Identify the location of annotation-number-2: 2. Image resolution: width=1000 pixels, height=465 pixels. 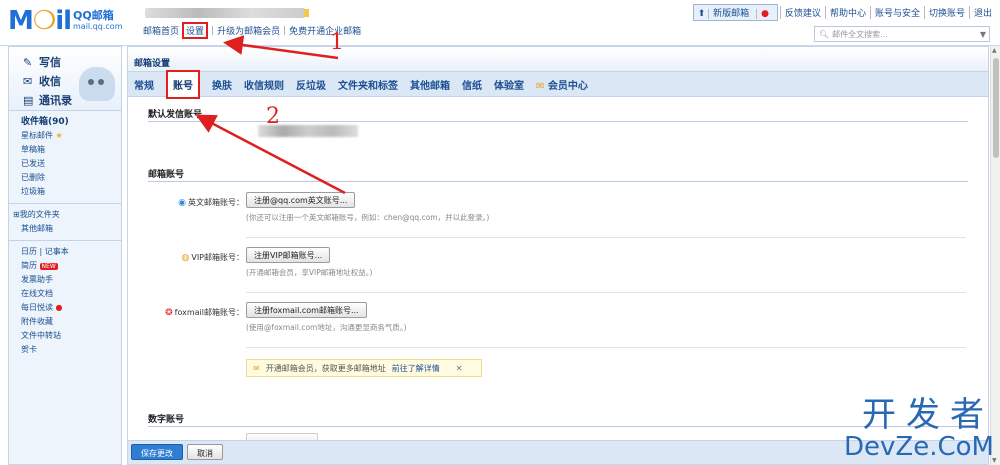
(273, 116).